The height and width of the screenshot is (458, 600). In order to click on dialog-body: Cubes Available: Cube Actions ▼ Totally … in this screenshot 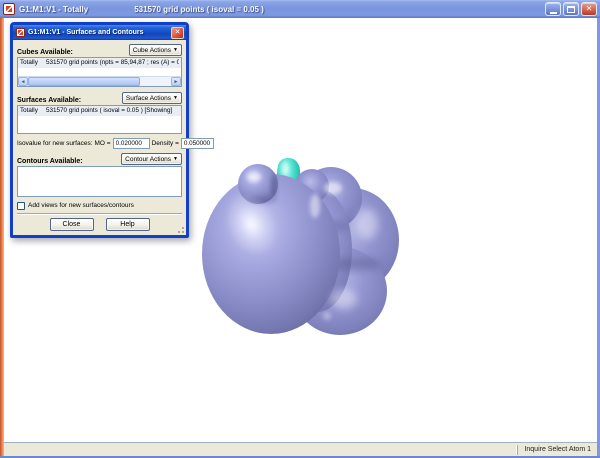, I will do `click(113, 137)`.